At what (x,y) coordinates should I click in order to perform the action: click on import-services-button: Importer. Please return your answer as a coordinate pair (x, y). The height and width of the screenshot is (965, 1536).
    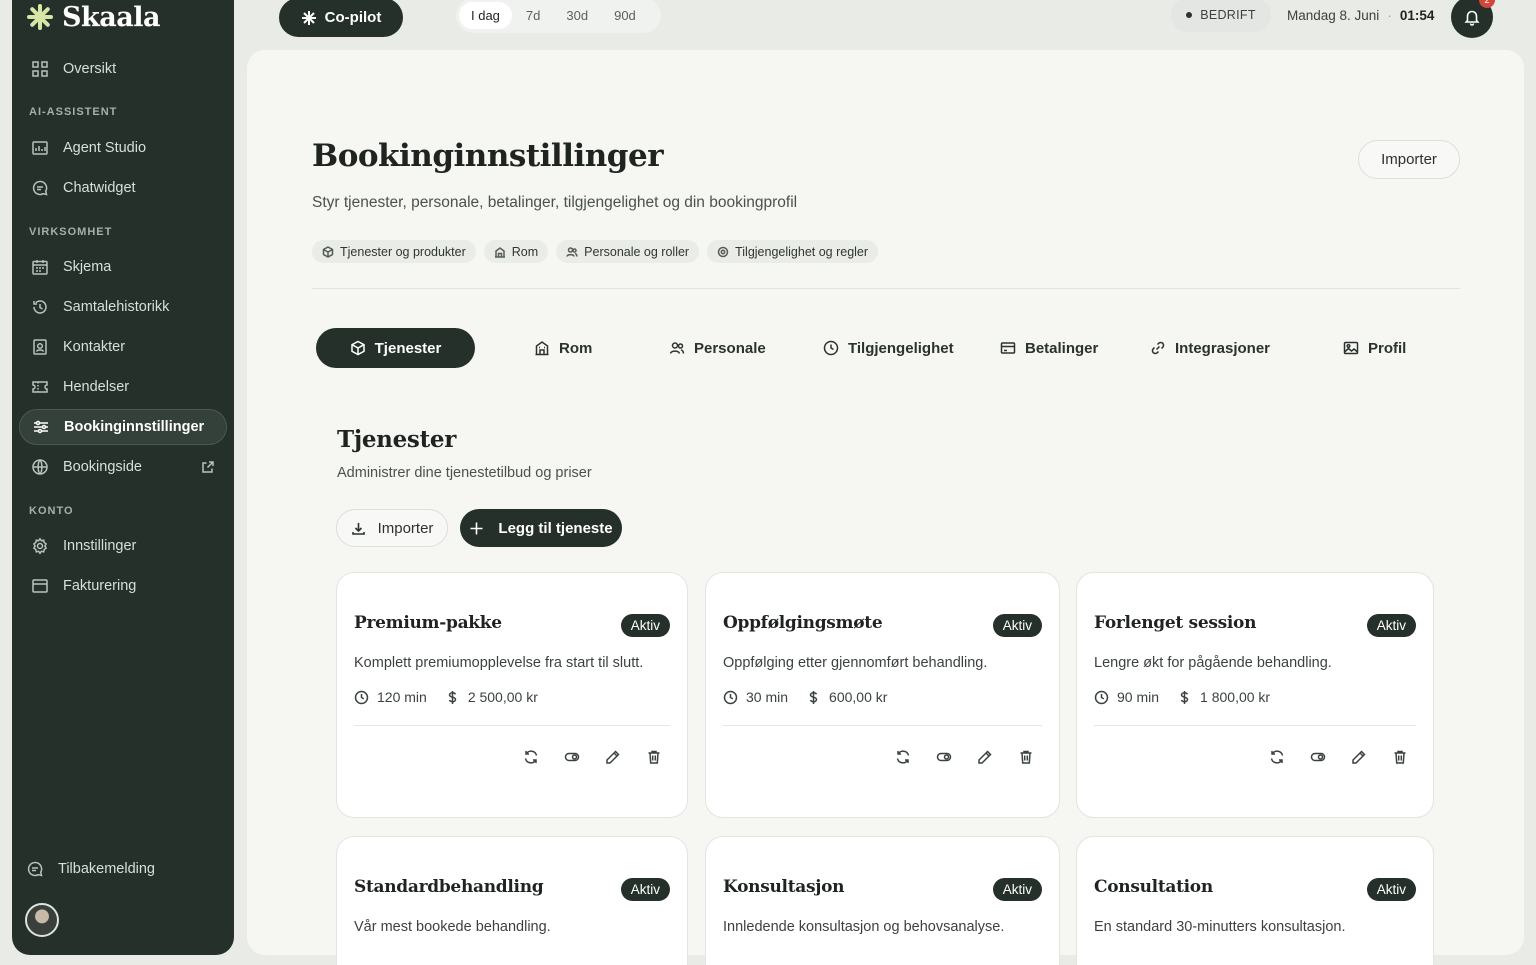
    Looking at the image, I should click on (392, 528).